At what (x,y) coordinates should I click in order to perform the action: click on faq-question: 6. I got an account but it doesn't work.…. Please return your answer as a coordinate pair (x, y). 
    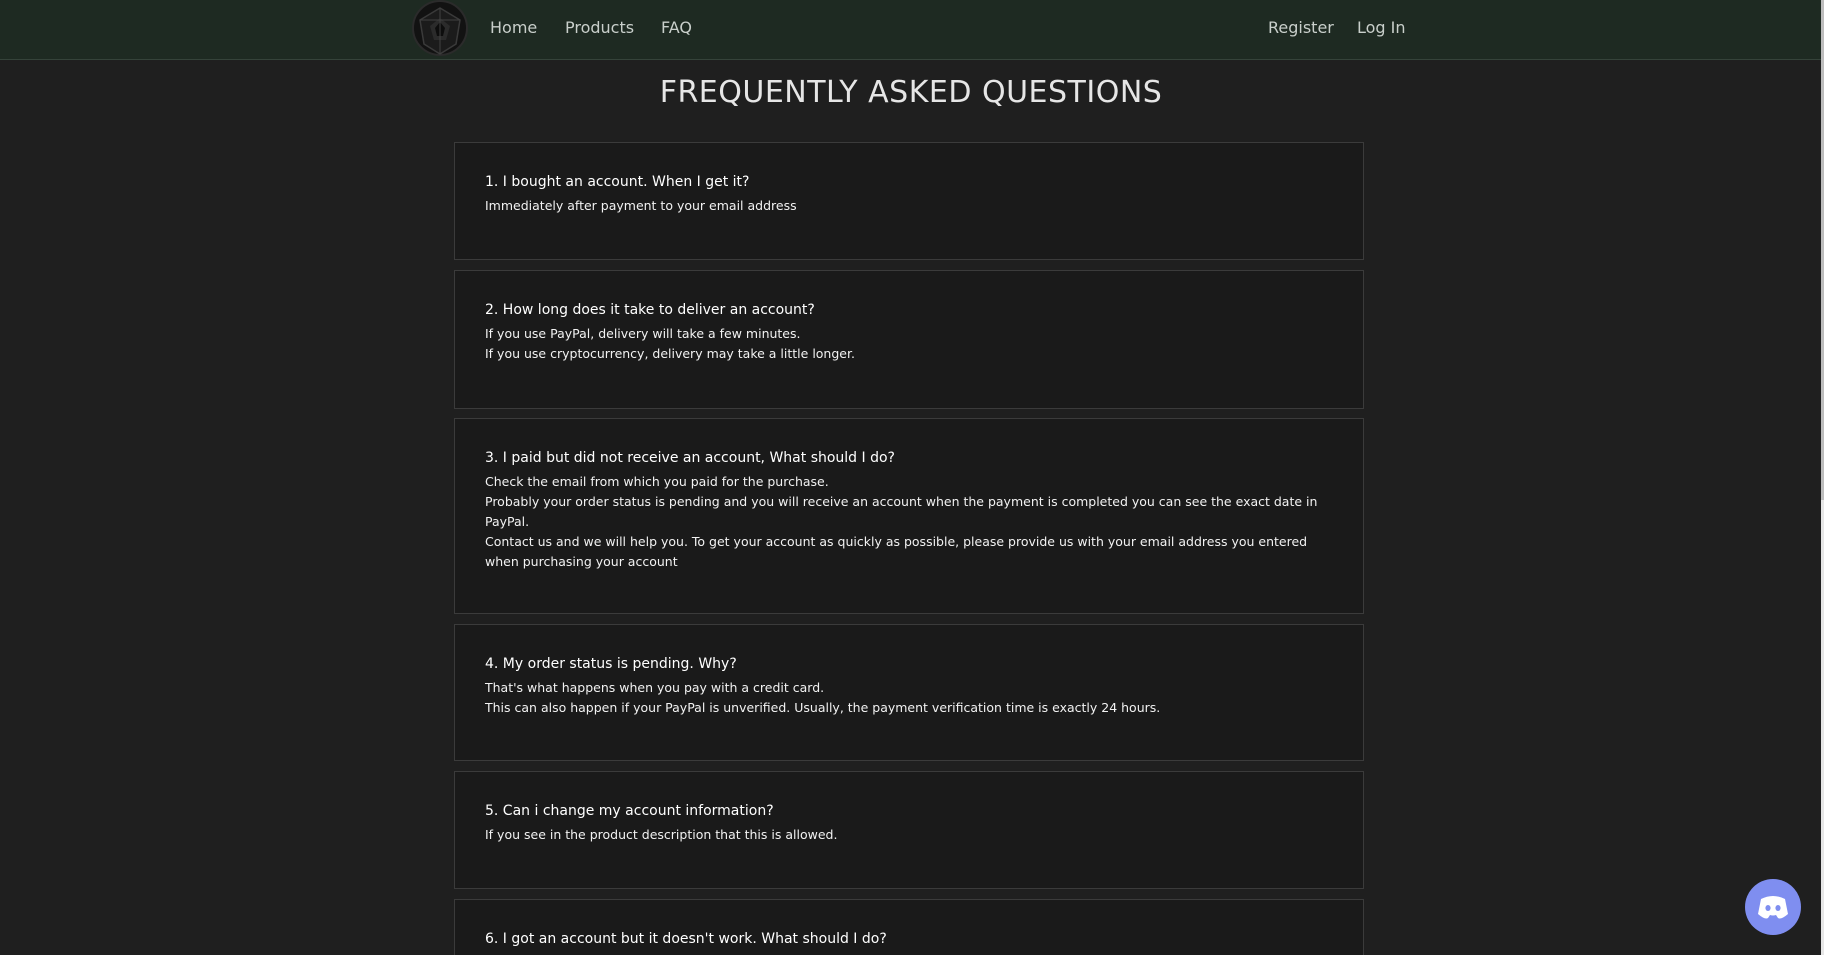
    Looking at the image, I should click on (686, 939).